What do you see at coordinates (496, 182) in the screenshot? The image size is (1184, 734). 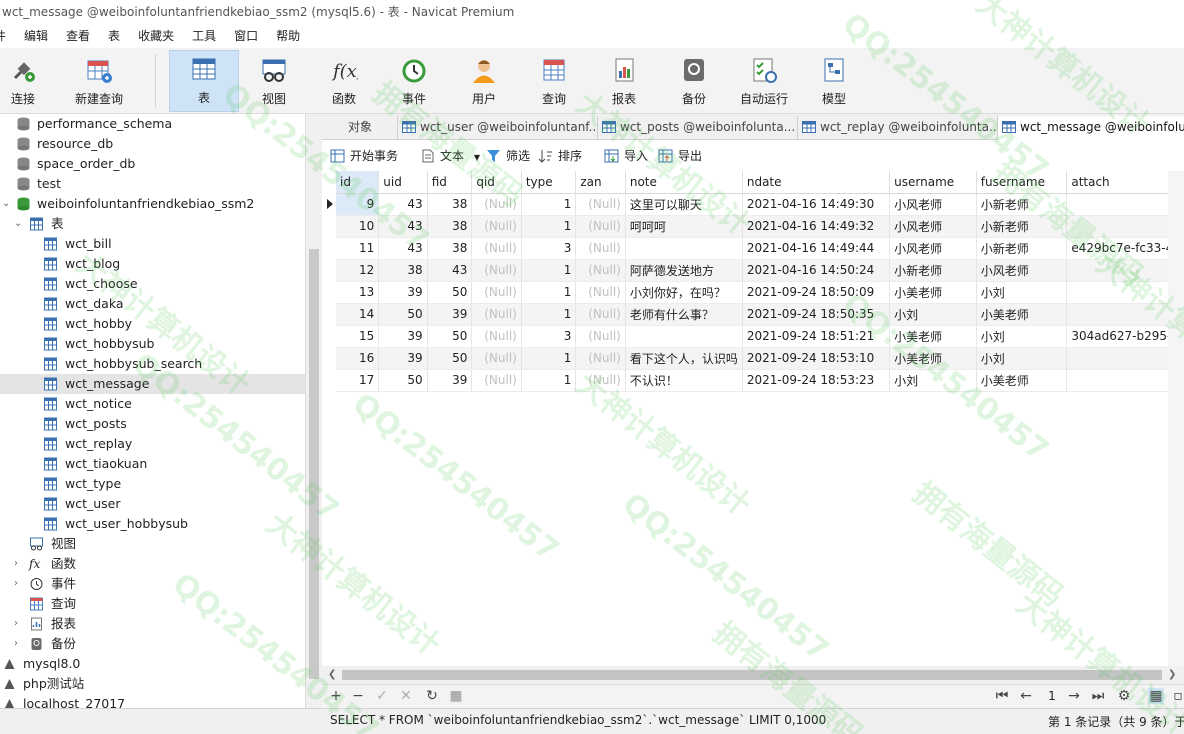 I see `column-header-qid: qid` at bounding box center [496, 182].